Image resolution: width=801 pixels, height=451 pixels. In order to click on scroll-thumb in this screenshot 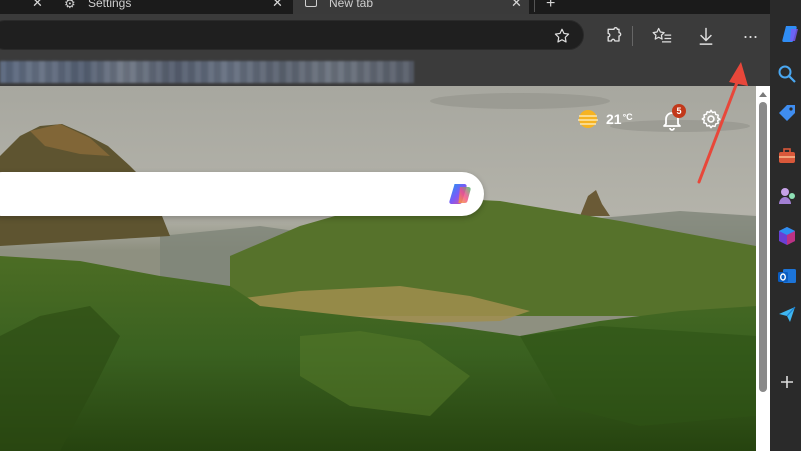, I will do `click(763, 247)`.